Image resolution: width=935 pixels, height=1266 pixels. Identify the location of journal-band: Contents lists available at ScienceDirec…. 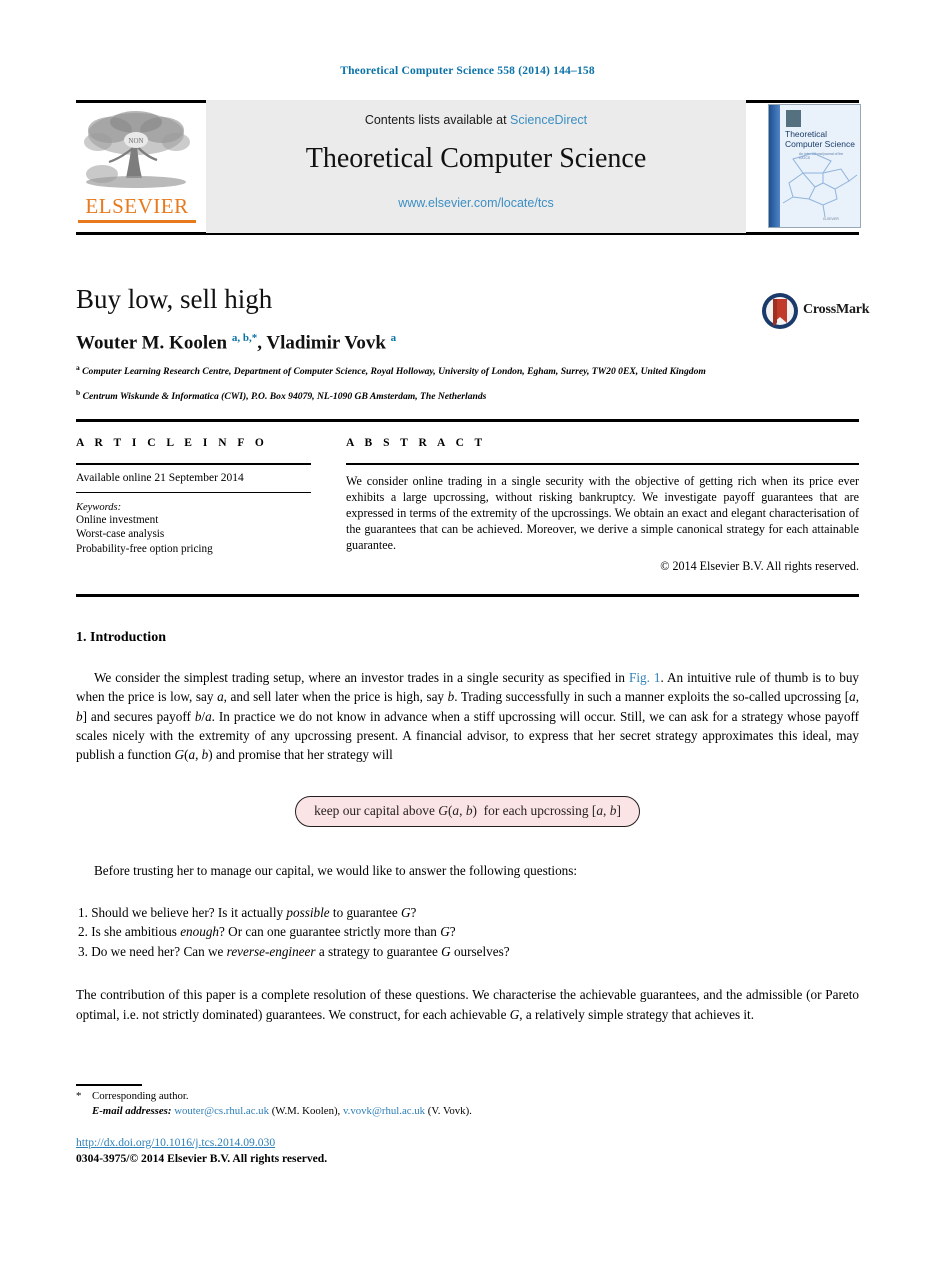
(476, 166).